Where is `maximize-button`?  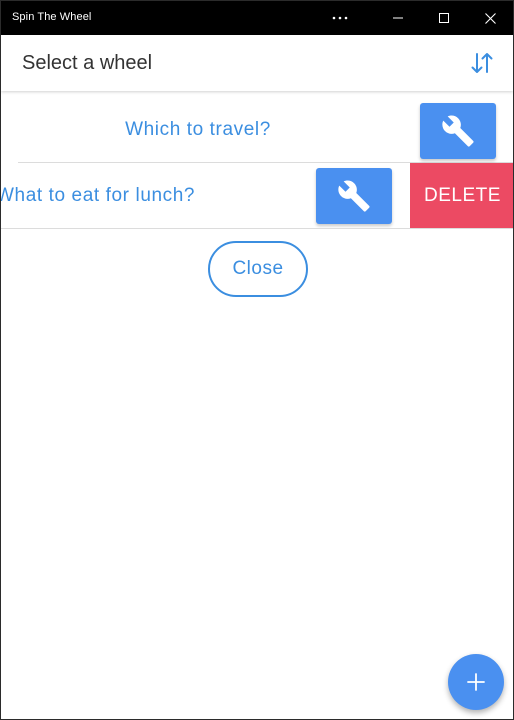
maximize-button is located at coordinates (444, 18).